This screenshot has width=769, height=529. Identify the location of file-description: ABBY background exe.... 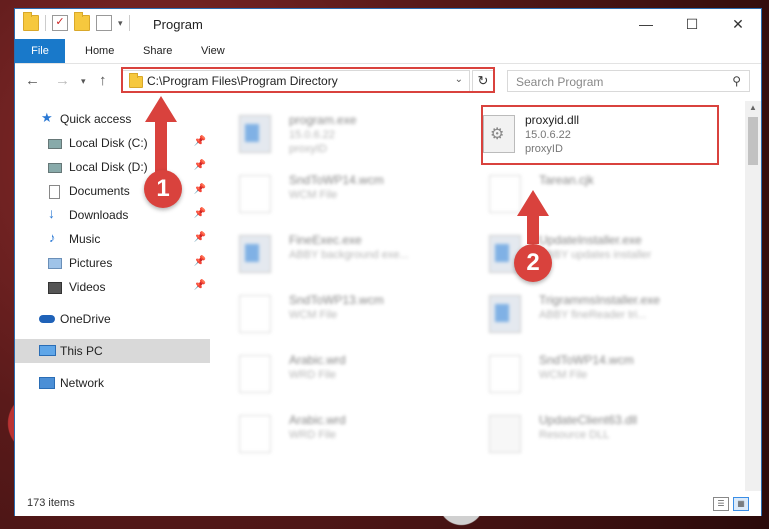
(349, 255).